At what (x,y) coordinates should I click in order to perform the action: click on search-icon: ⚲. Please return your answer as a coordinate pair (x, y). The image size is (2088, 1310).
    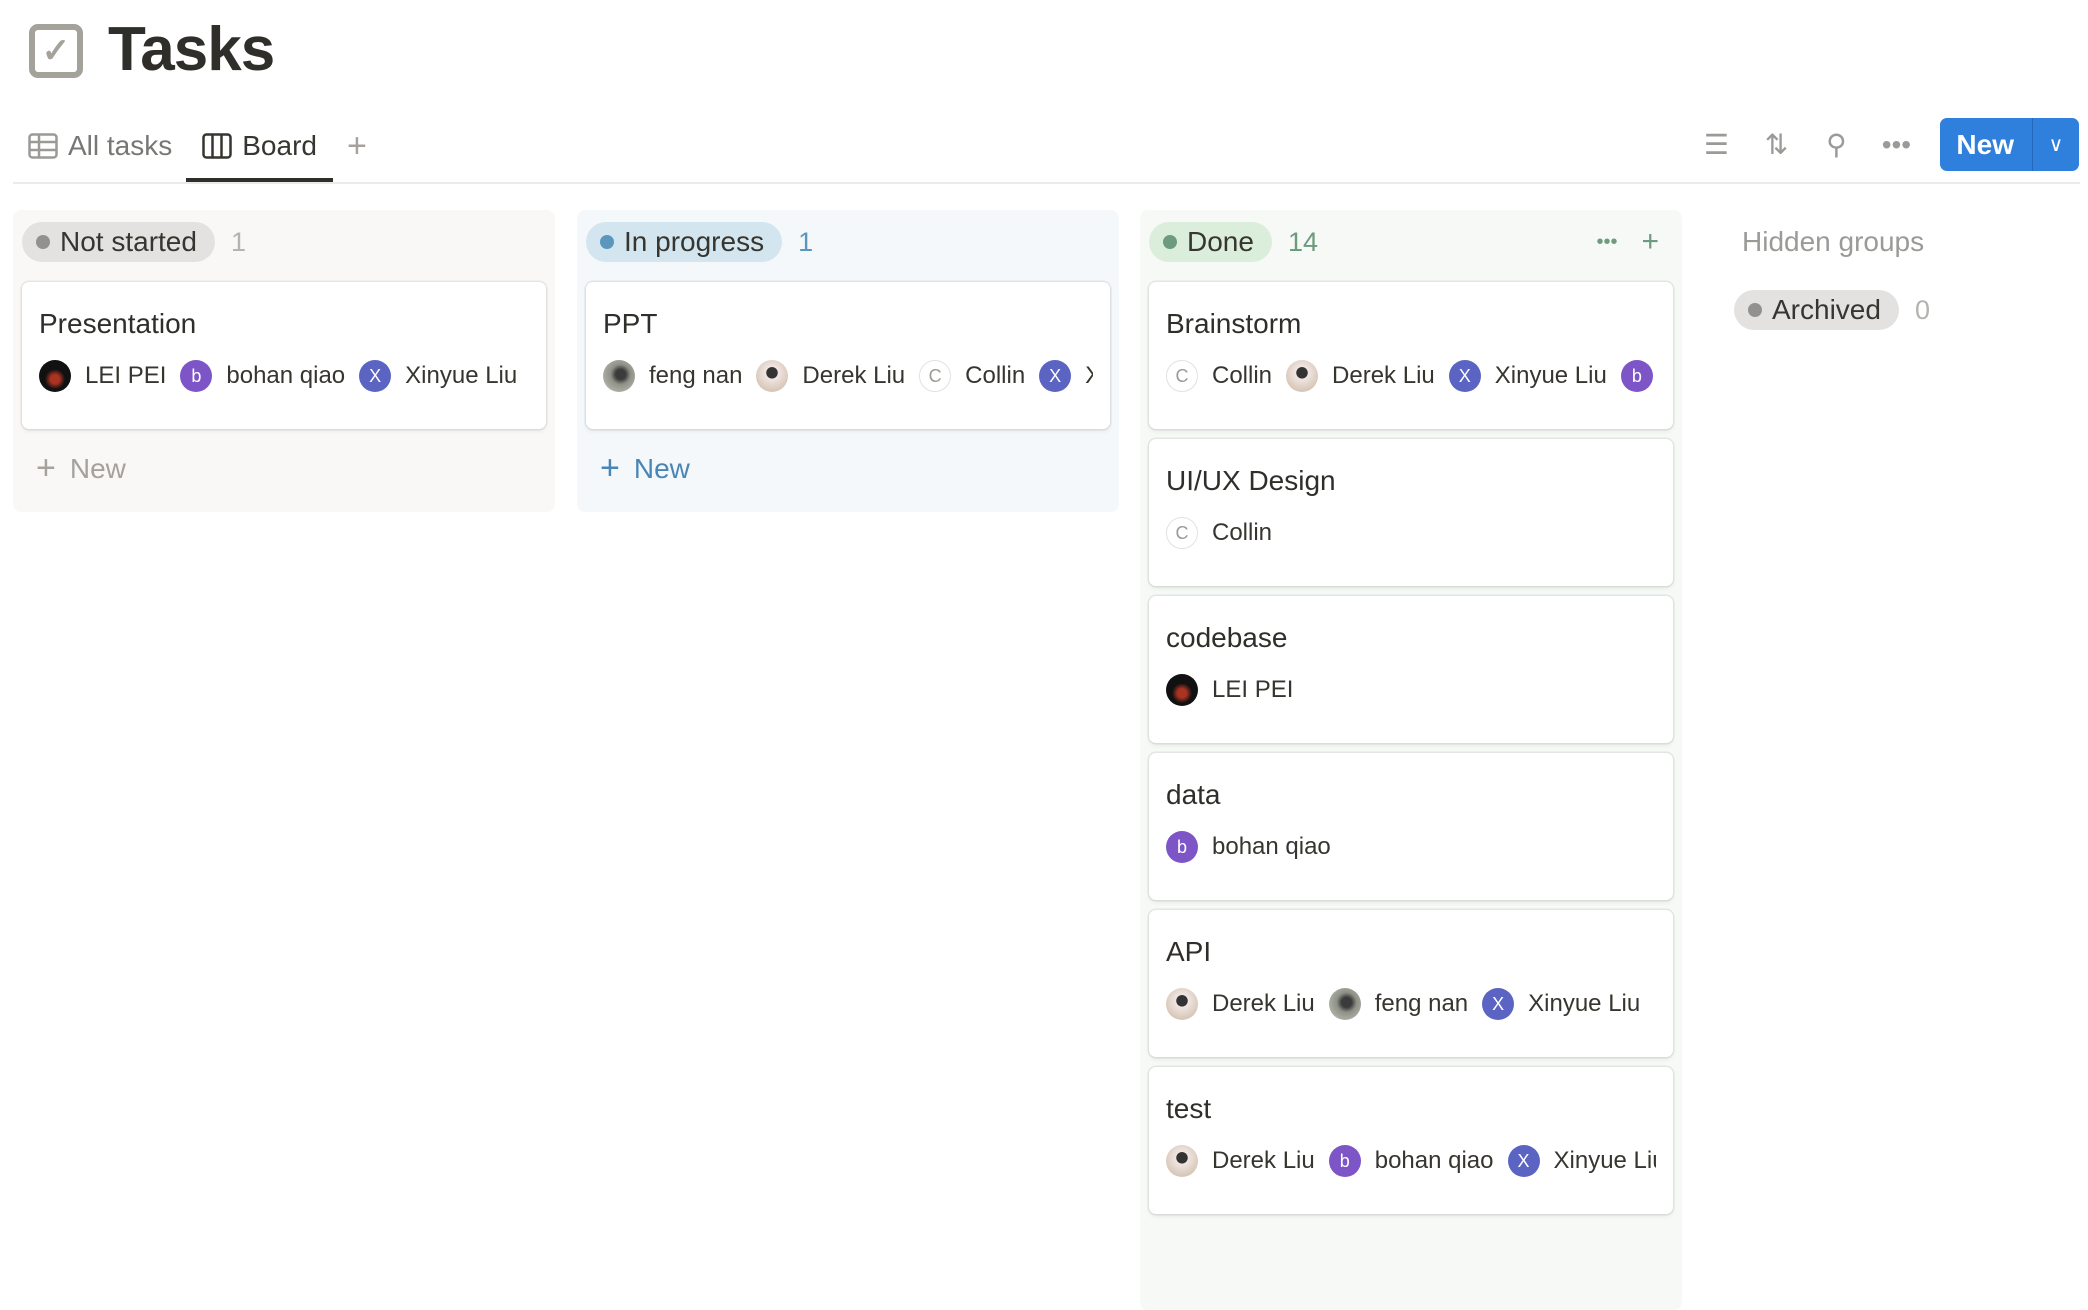
    Looking at the image, I should click on (1836, 144).